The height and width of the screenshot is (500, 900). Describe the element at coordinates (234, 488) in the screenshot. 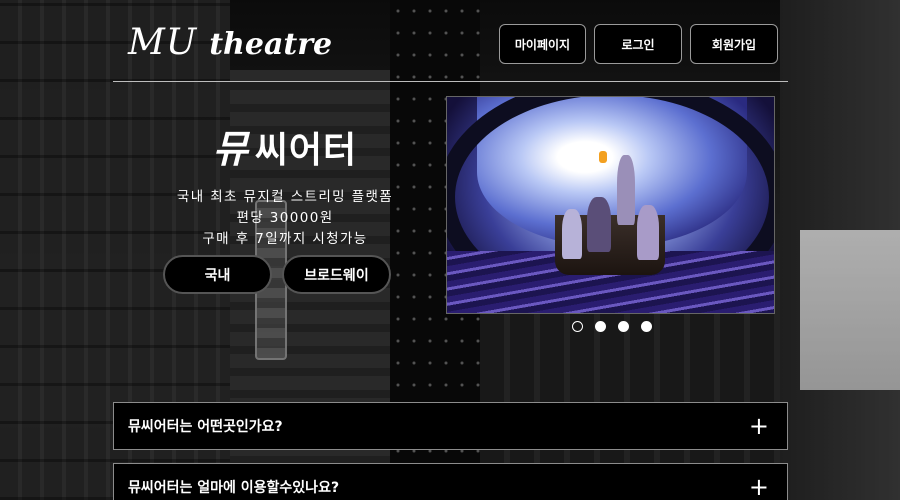

I see `faq-question: 뮤씨어터는 얼마에 이용할수있나요?` at that location.